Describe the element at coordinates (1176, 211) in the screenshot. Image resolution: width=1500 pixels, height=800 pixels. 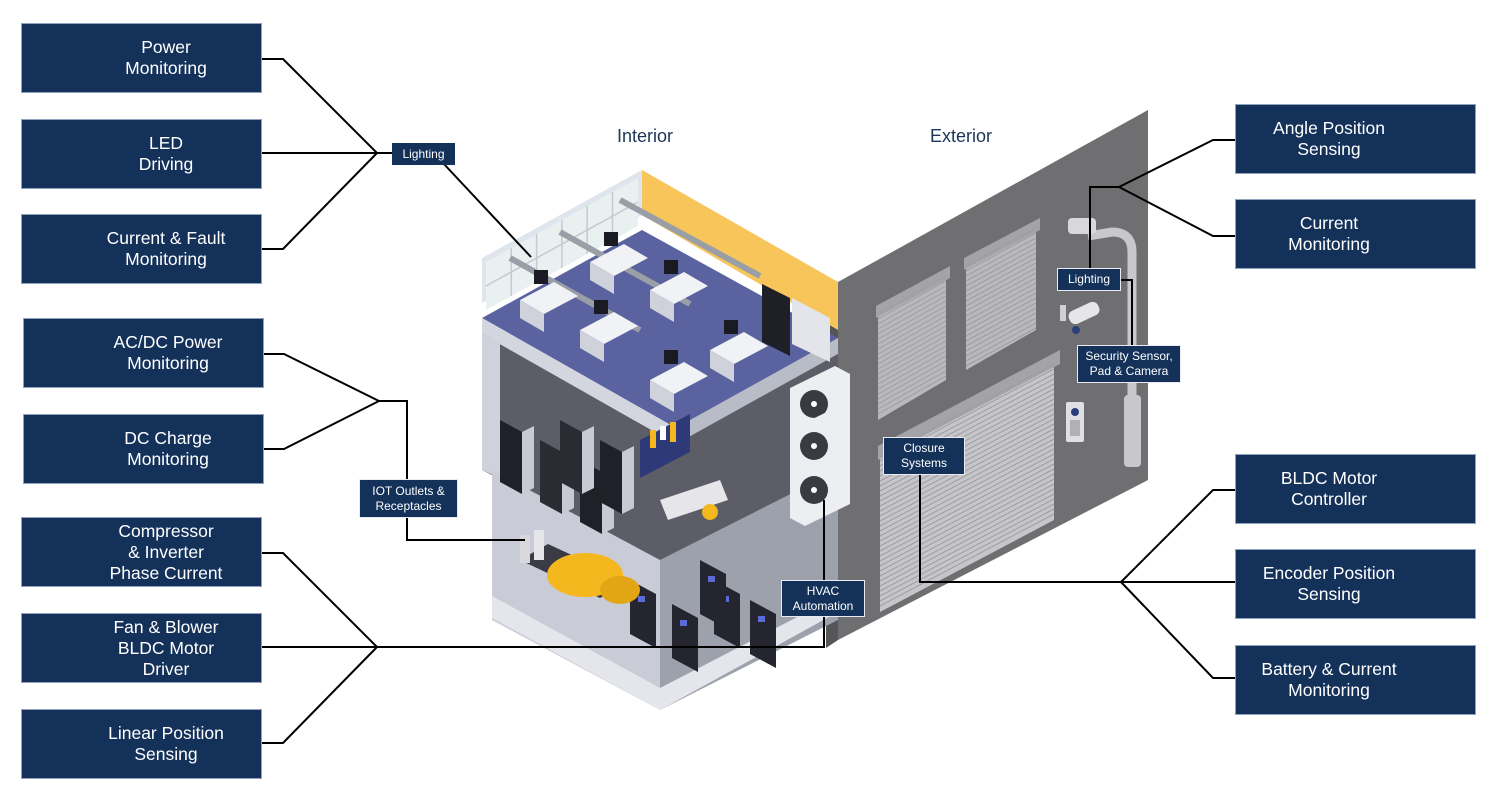
I see `line-current-monitoring` at that location.